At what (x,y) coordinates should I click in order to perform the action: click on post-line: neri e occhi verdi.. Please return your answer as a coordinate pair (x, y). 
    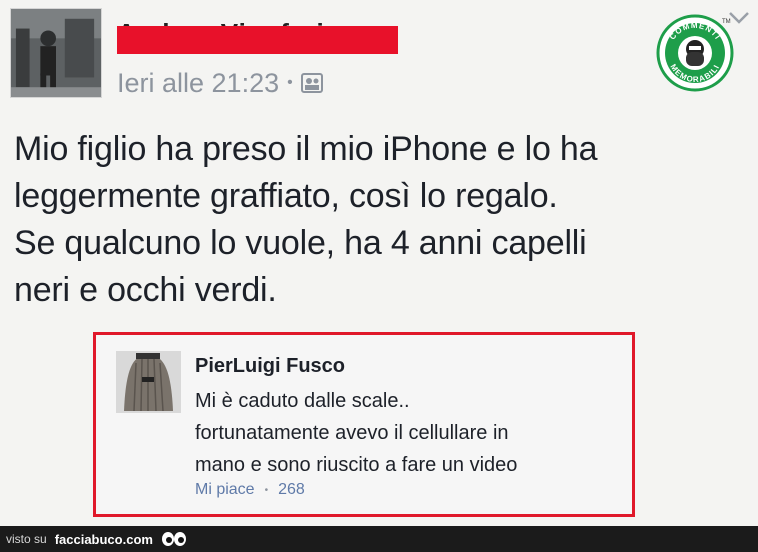
    Looking at the image, I should click on (145, 290).